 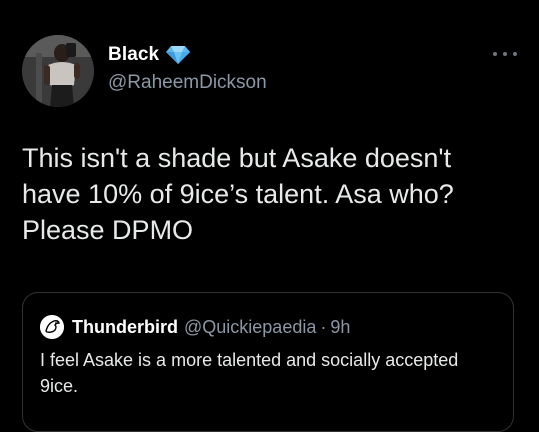 What do you see at coordinates (340, 327) in the screenshot?
I see `quoted-timestamp: 9h` at bounding box center [340, 327].